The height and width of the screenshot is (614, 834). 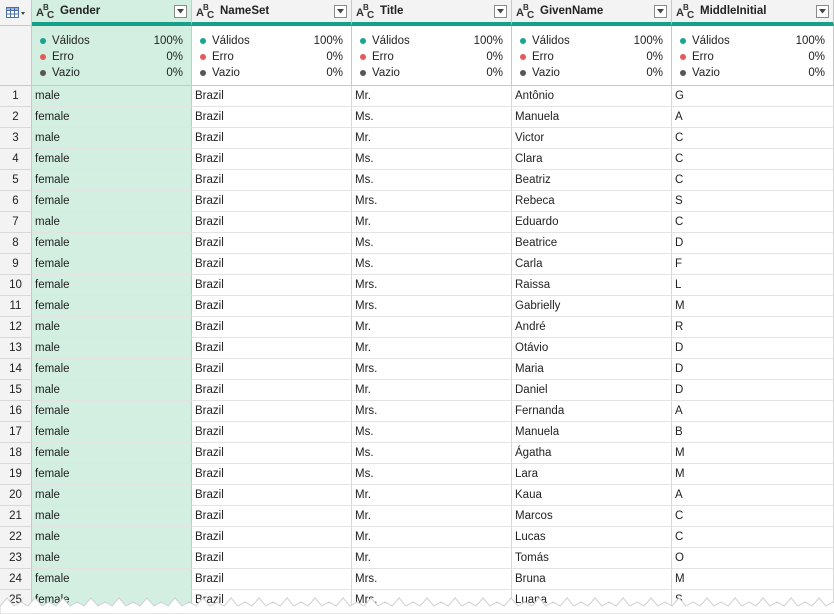 What do you see at coordinates (417, 264) in the screenshot?
I see `table-row: 9 female Brazil Ms. Carla F` at bounding box center [417, 264].